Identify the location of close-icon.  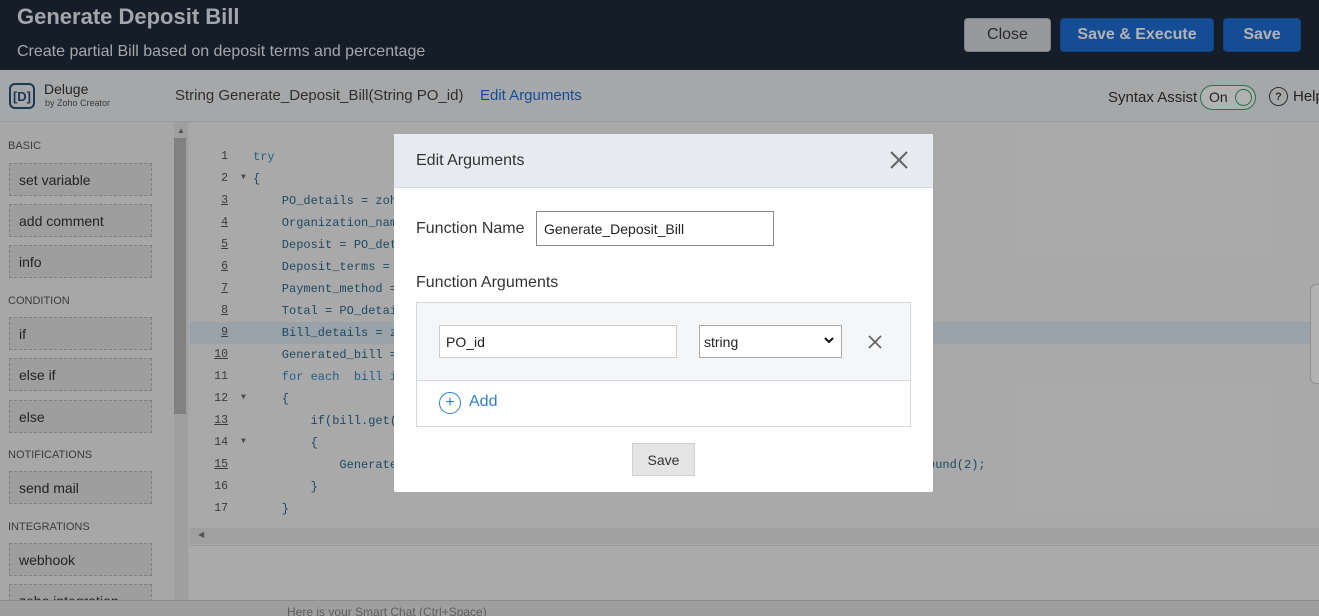
(899, 160).